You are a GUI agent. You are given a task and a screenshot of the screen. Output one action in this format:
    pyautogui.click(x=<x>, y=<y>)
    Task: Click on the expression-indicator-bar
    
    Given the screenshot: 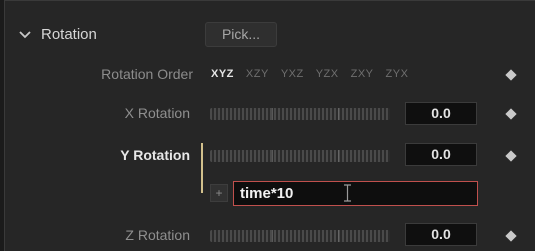 What is the action you would take?
    pyautogui.click(x=202, y=168)
    